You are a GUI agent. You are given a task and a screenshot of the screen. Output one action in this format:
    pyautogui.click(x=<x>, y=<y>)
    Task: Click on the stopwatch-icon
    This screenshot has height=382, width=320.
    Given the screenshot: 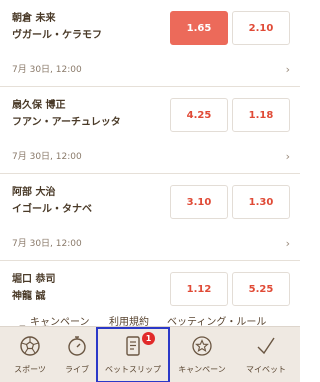 What is the action you would take?
    pyautogui.click(x=77, y=346)
    